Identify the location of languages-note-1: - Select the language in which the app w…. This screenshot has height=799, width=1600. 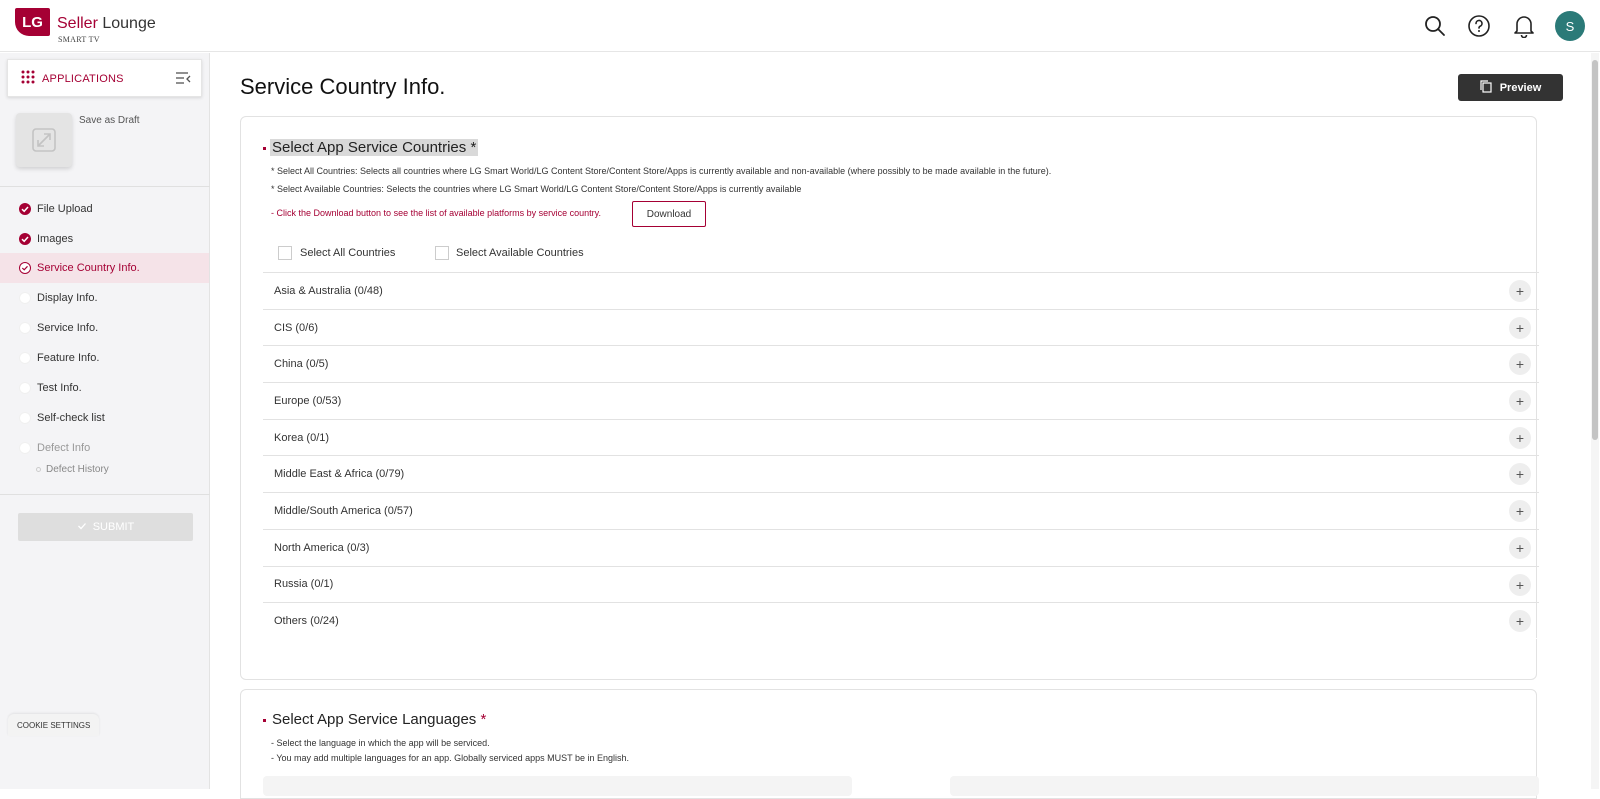
(380, 743).